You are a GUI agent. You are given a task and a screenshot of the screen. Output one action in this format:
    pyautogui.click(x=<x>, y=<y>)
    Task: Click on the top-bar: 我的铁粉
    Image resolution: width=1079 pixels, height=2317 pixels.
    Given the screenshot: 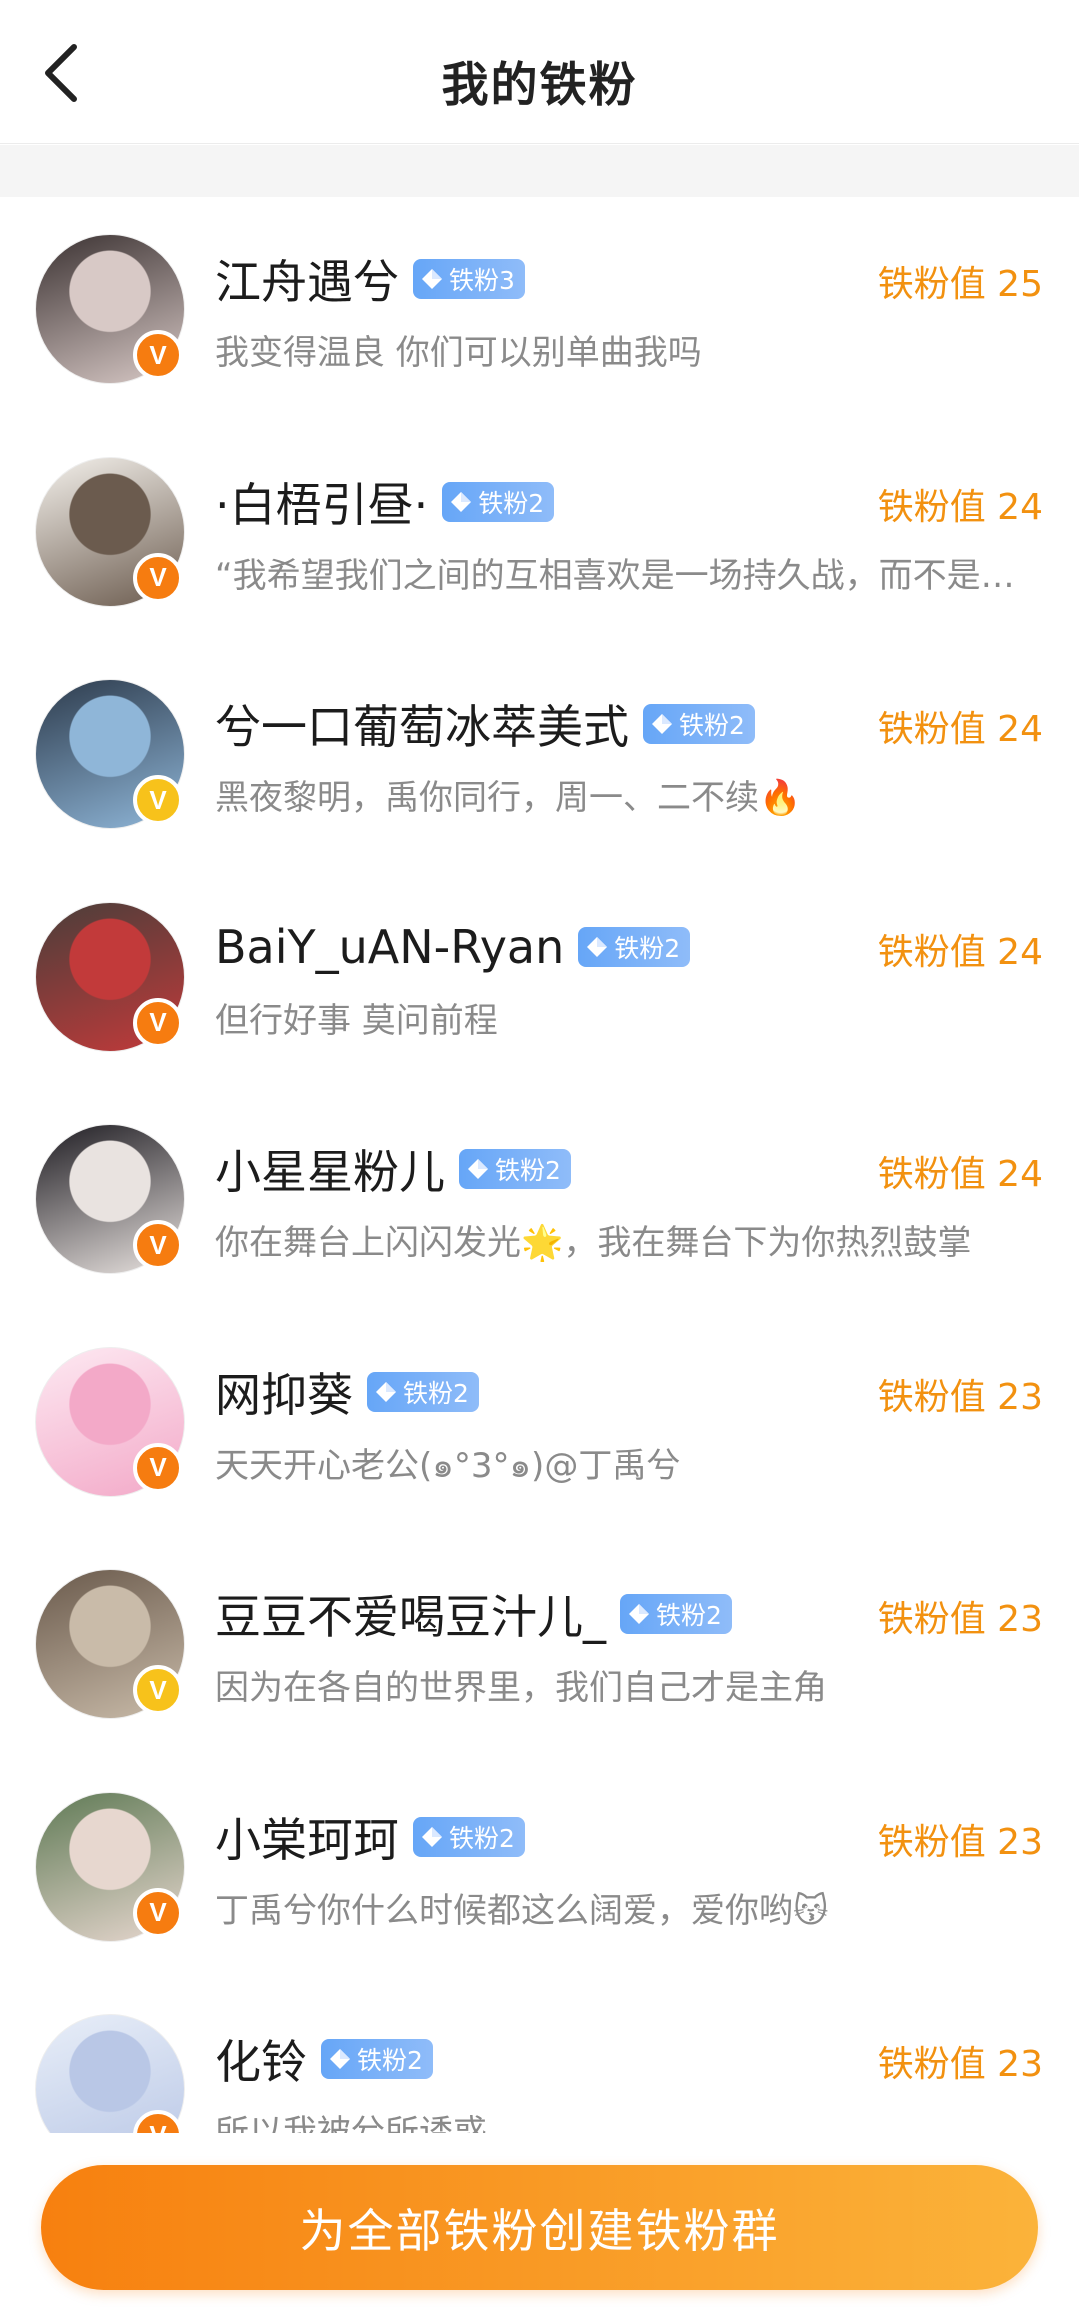 What is the action you would take?
    pyautogui.click(x=539, y=72)
    